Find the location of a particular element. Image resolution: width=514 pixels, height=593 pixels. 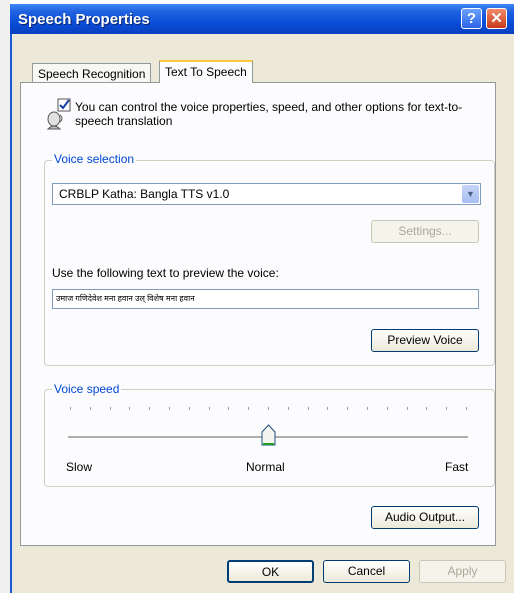

selected-voice: CRBLP Katha: Bangla TTS v1.0 is located at coordinates (144, 194).